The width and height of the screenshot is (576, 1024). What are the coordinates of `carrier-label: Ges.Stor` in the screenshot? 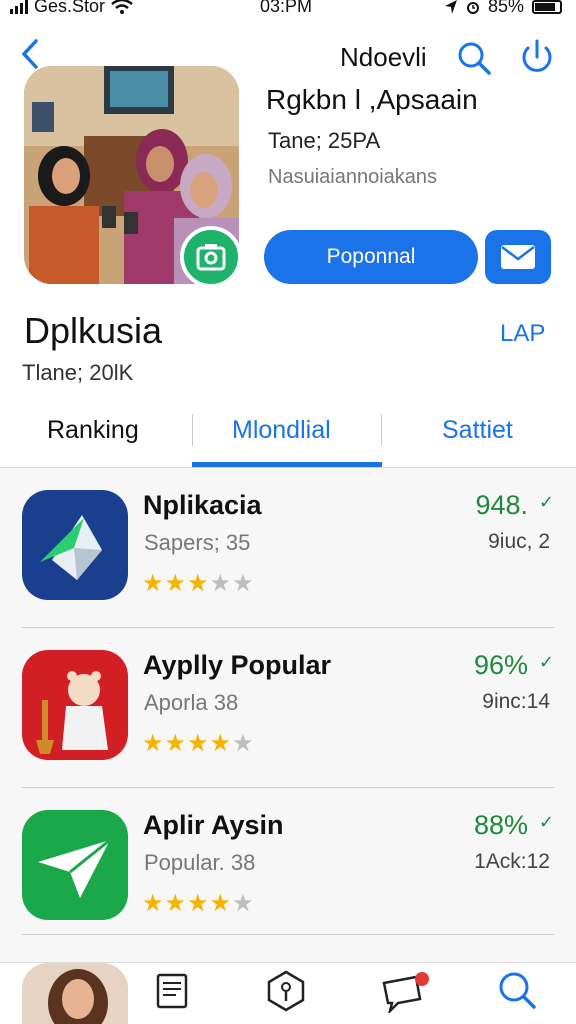 It's located at (70, 8).